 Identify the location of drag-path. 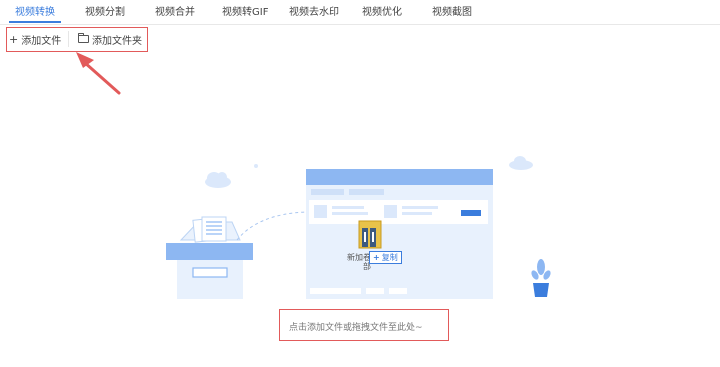
(271, 226).